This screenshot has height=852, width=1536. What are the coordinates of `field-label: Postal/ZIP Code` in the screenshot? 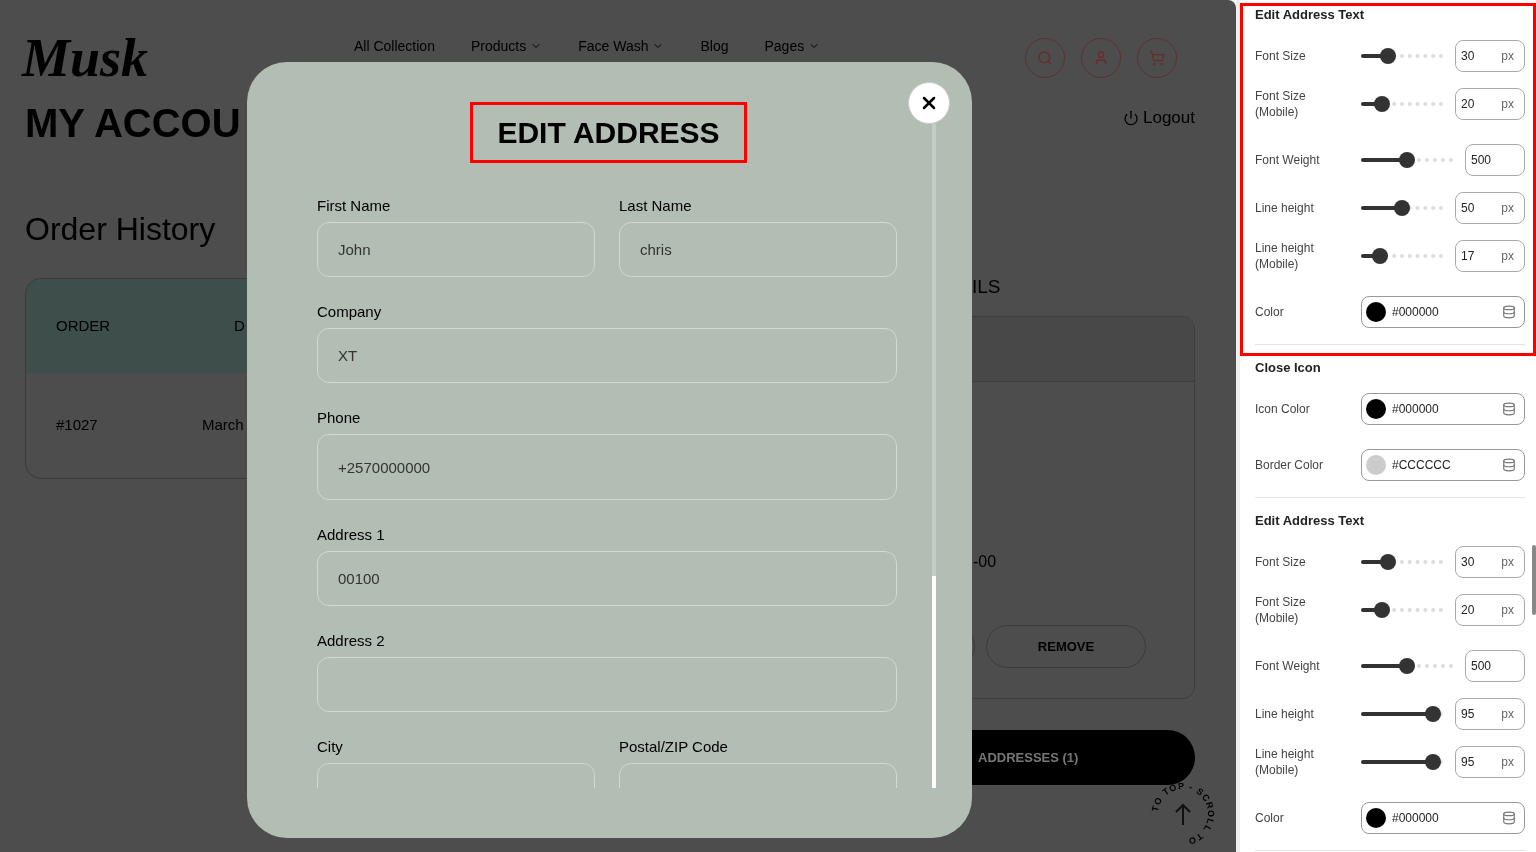 It's located at (673, 746).